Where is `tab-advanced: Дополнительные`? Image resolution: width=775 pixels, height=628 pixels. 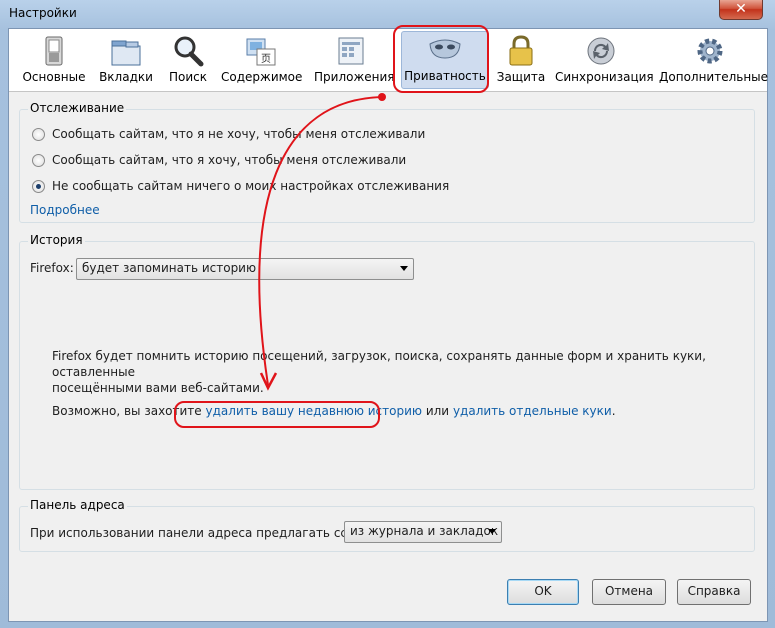 tab-advanced: Дополнительные is located at coordinates (714, 60).